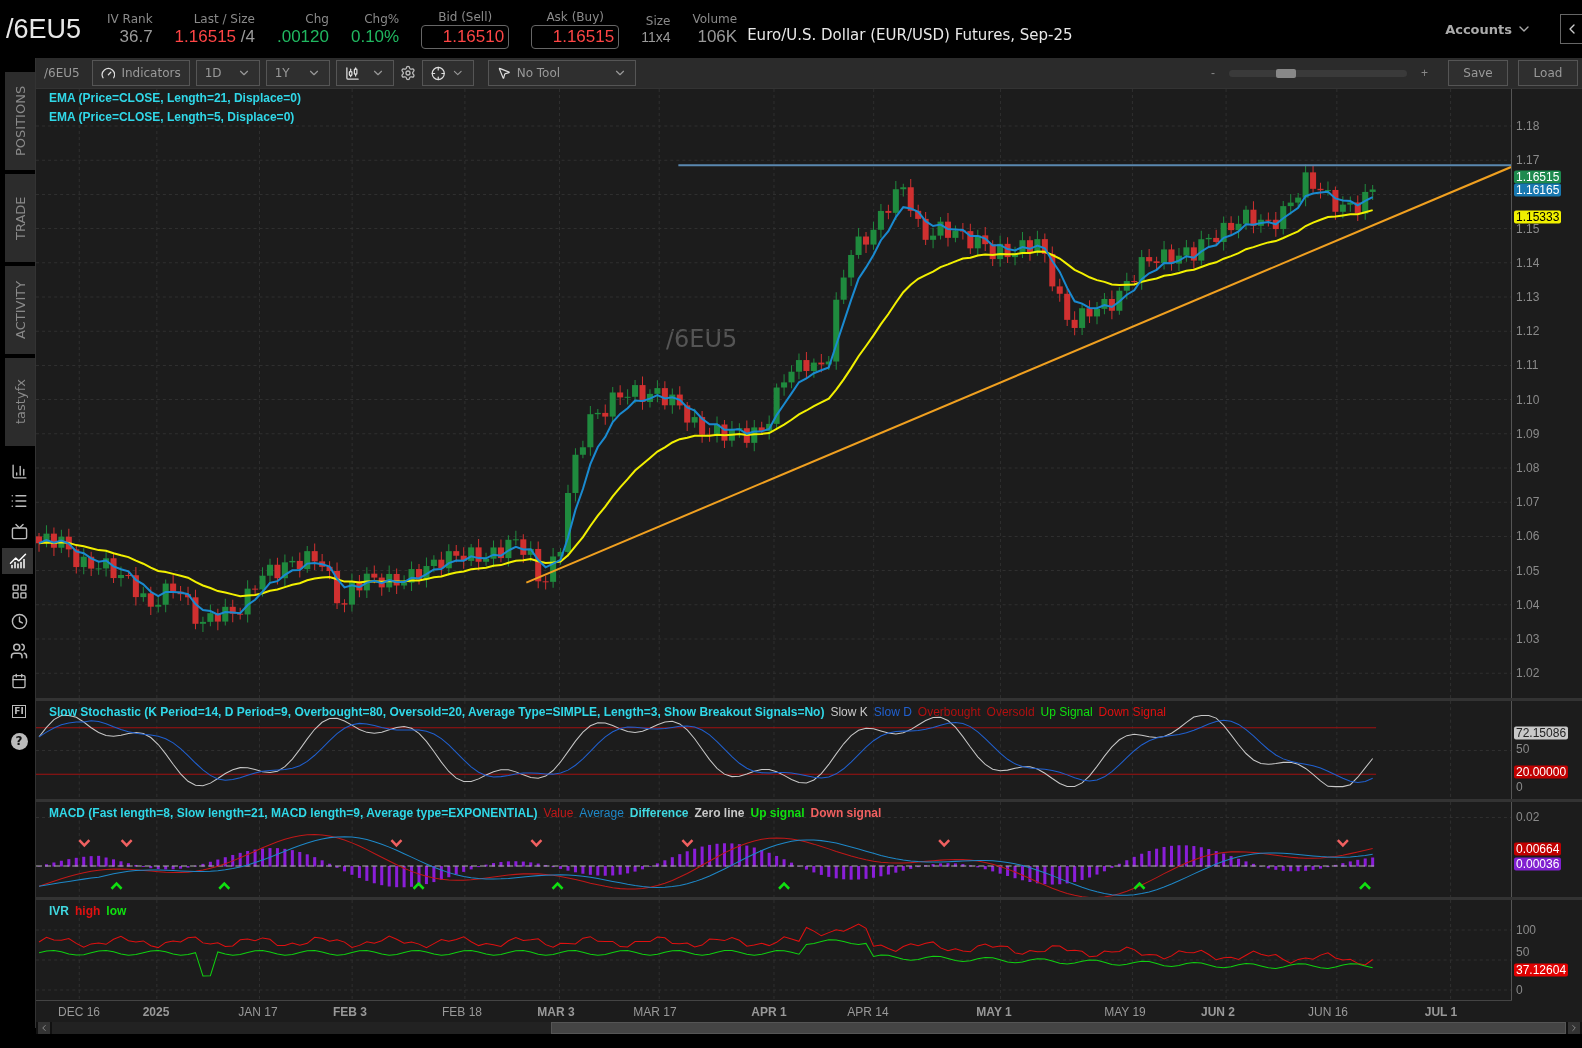 This screenshot has width=1582, height=1048. Describe the element at coordinates (19, 711) in the screenshot. I see `fi-button: FI` at that location.